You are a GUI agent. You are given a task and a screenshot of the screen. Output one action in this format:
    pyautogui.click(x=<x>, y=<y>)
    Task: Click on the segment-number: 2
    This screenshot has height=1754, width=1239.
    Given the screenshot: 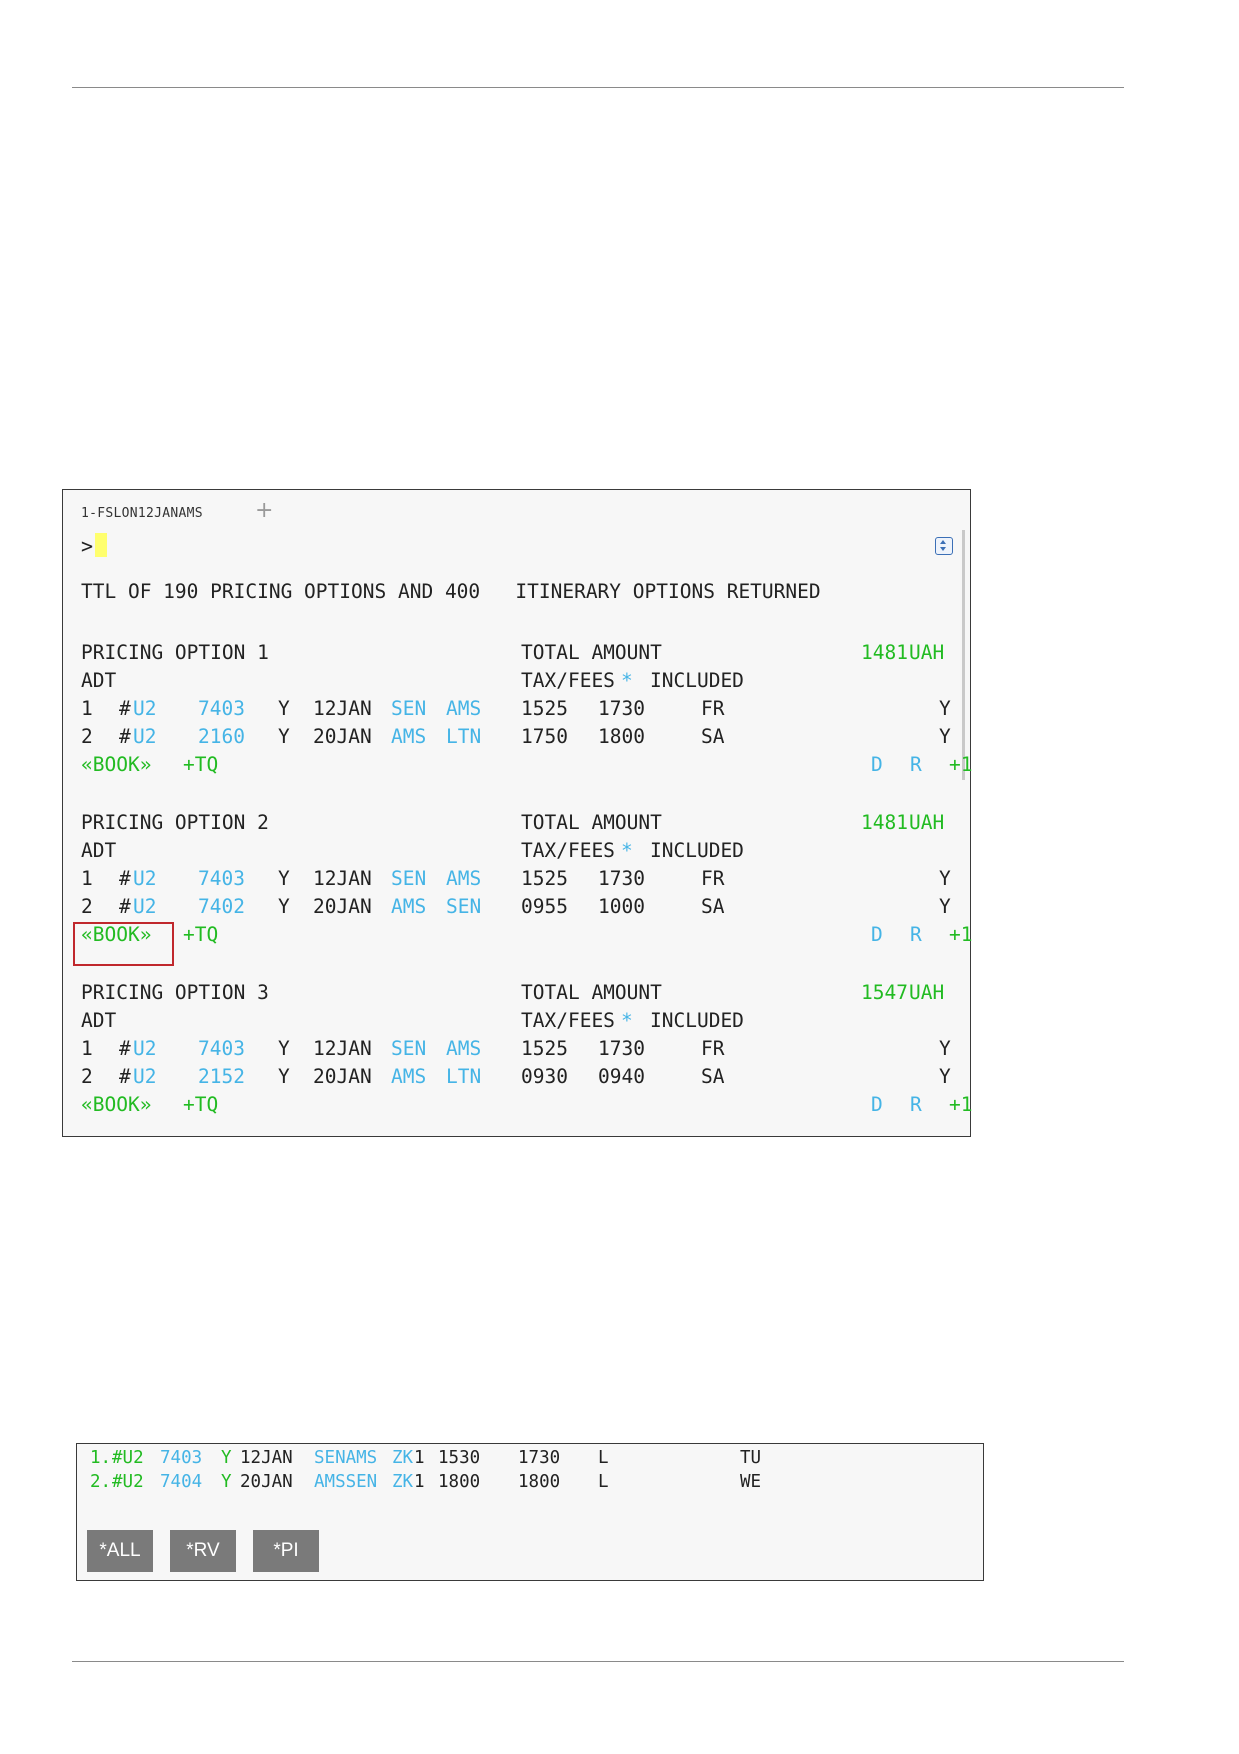 What is the action you would take?
    pyautogui.click(x=87, y=906)
    